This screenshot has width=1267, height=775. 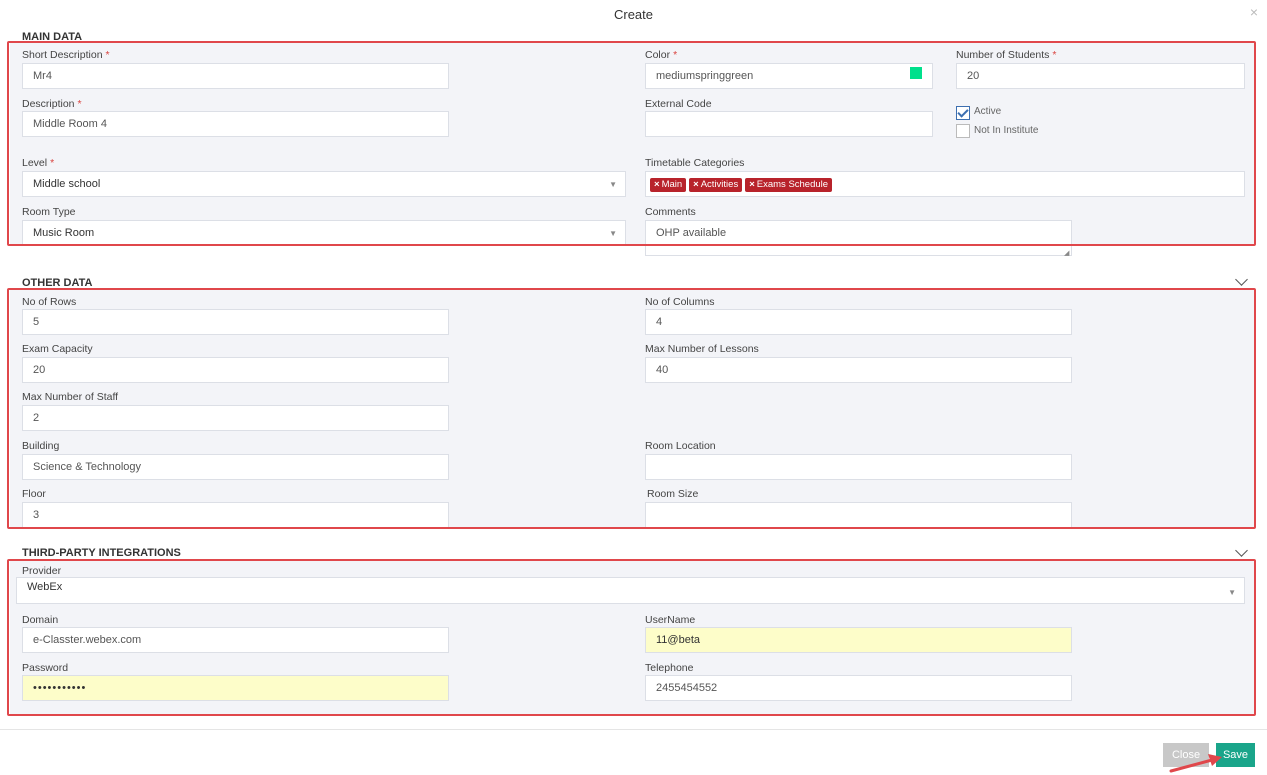 I want to click on footer-divider, so click(x=633, y=729).